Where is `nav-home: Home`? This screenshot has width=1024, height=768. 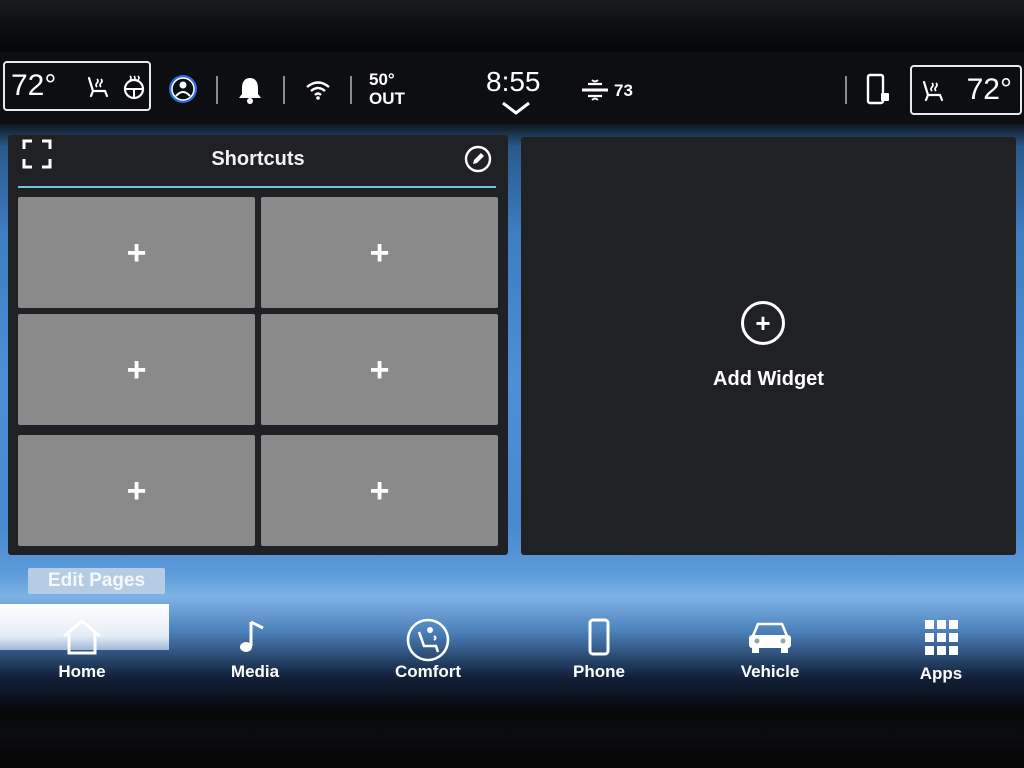
nav-home: Home is located at coordinates (82, 650).